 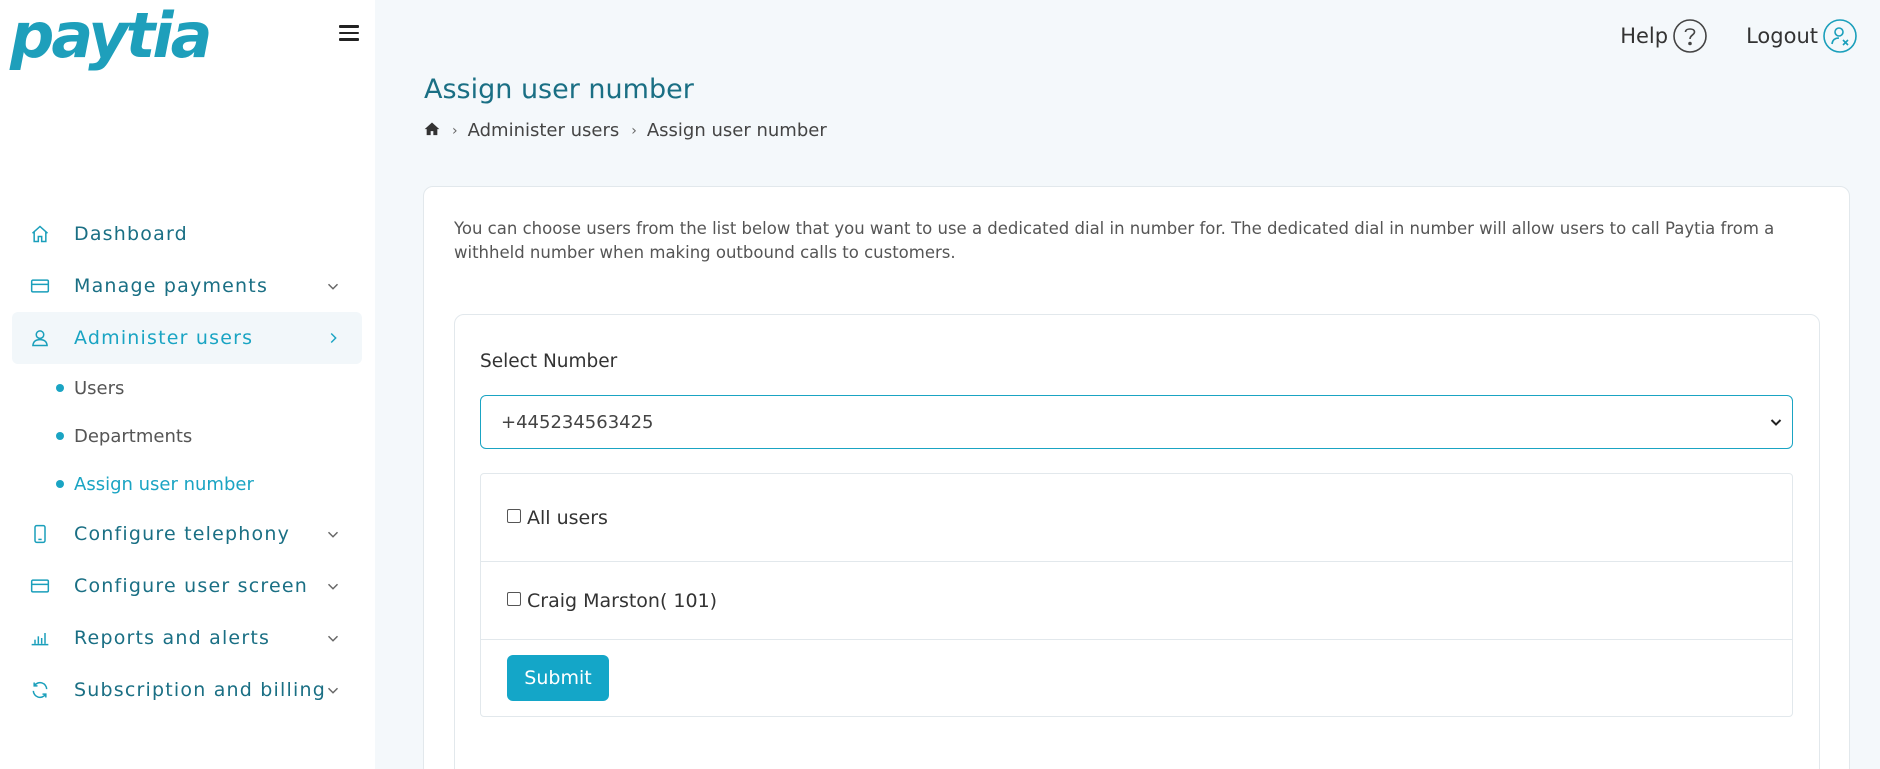 I want to click on number-select: +445234563425, so click(x=1136, y=422).